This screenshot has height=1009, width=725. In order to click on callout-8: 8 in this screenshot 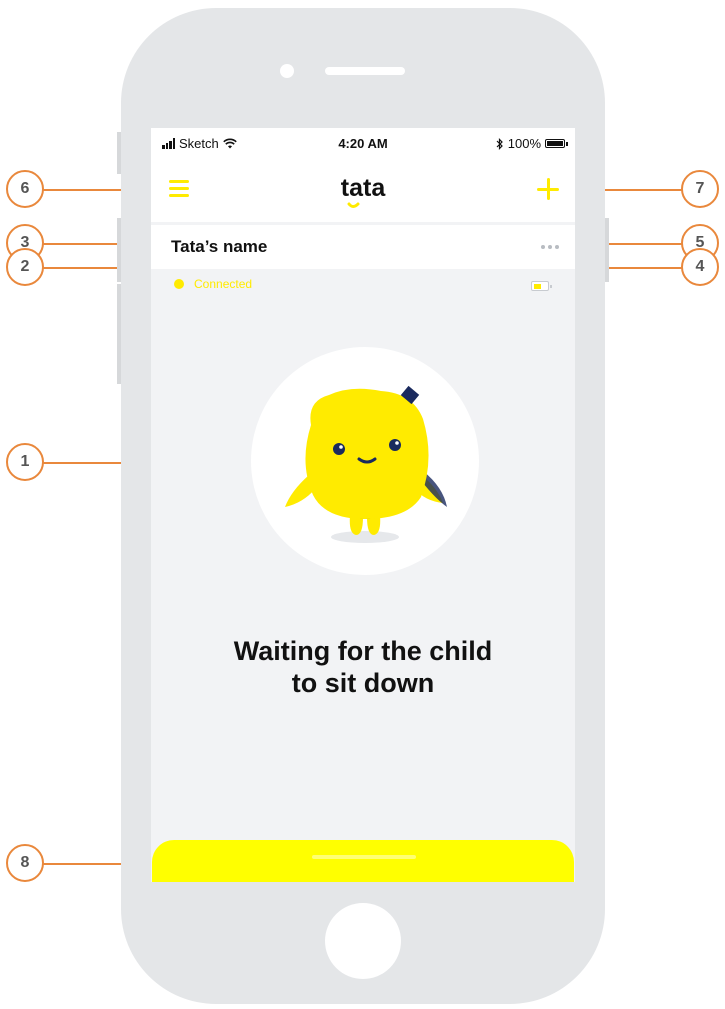, I will do `click(25, 863)`.